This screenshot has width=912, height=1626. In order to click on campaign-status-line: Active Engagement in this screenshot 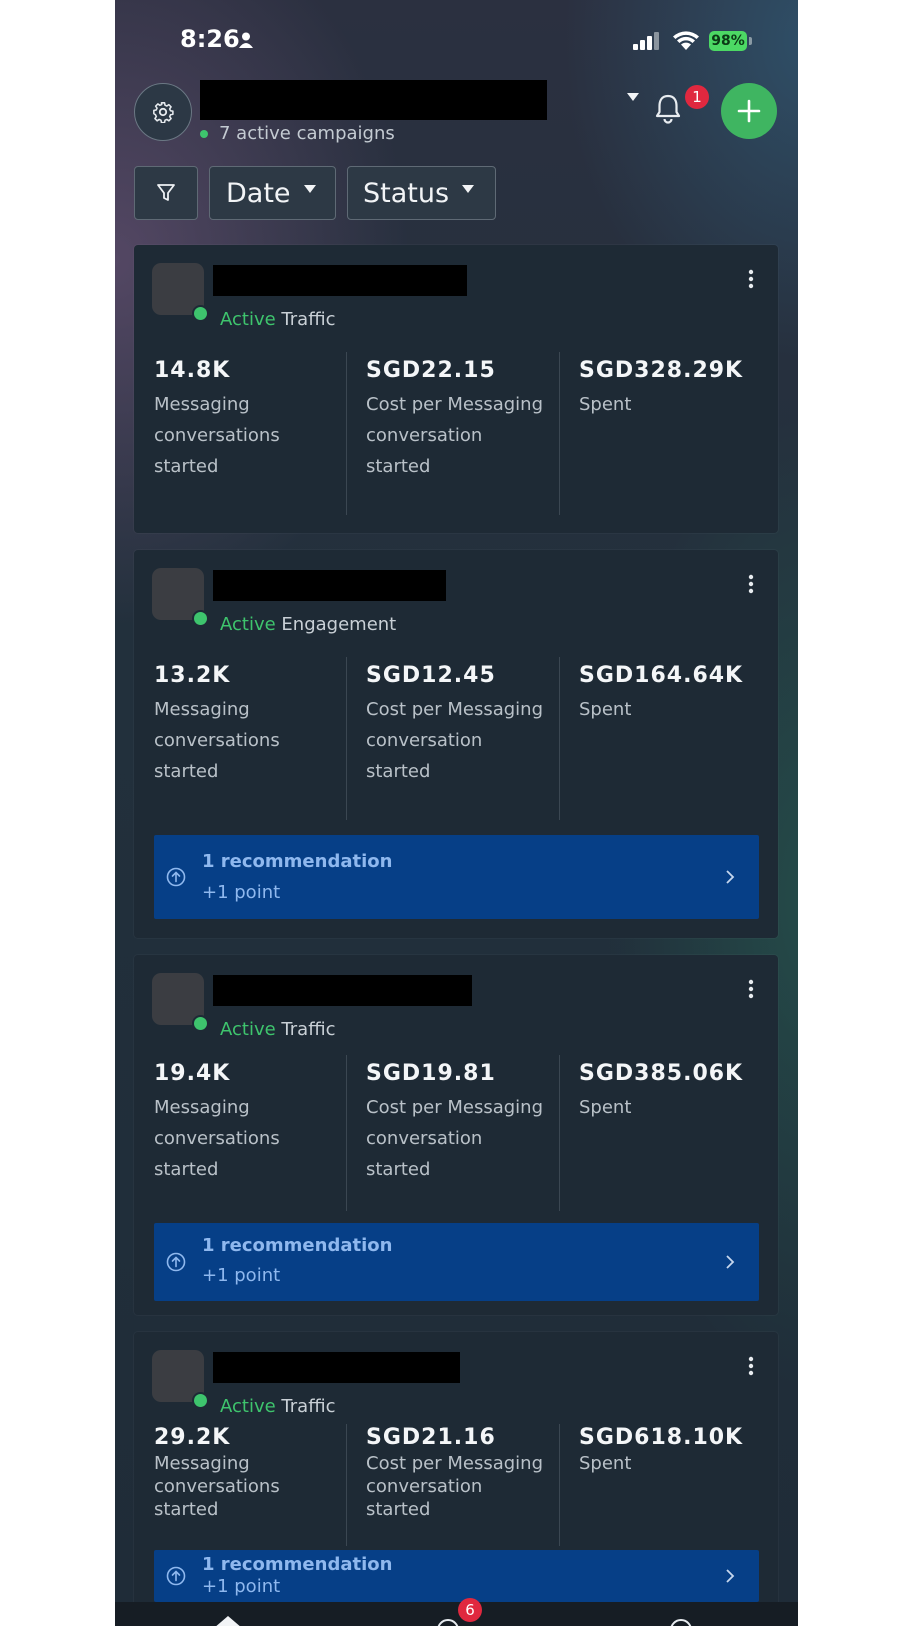, I will do `click(308, 624)`.